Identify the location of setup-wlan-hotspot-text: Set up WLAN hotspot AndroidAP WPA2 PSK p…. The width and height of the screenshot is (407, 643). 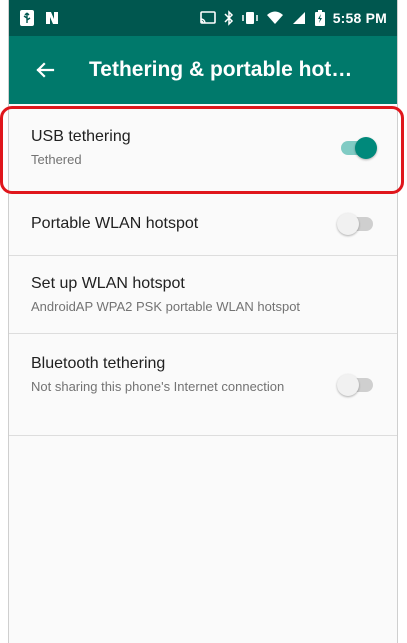
(204, 294).